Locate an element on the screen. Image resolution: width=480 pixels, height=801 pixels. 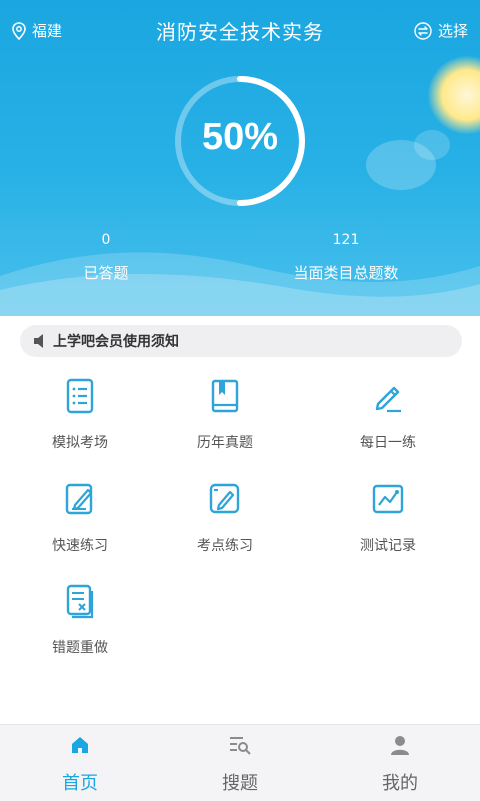
top-bar: 福建 消防安全技术实务 选择 is located at coordinates (240, 29).